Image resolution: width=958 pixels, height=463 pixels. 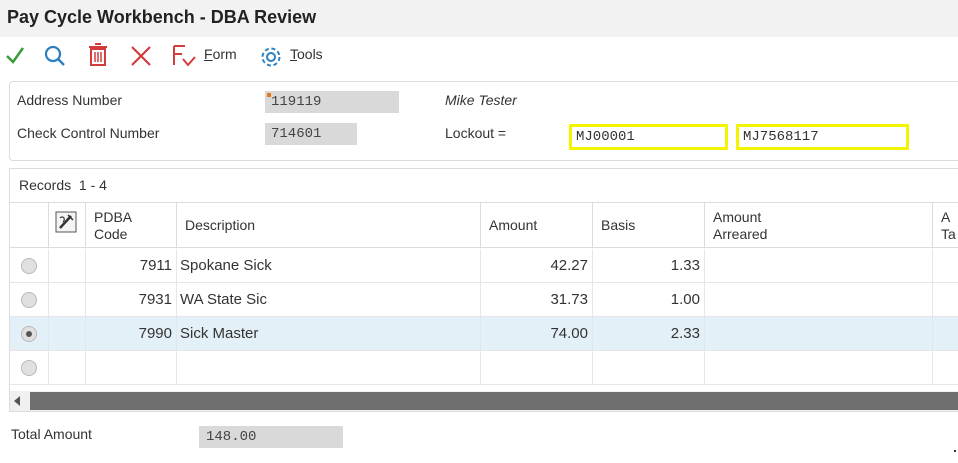 I want to click on pdba-code-cell: 7911, so click(x=131, y=265).